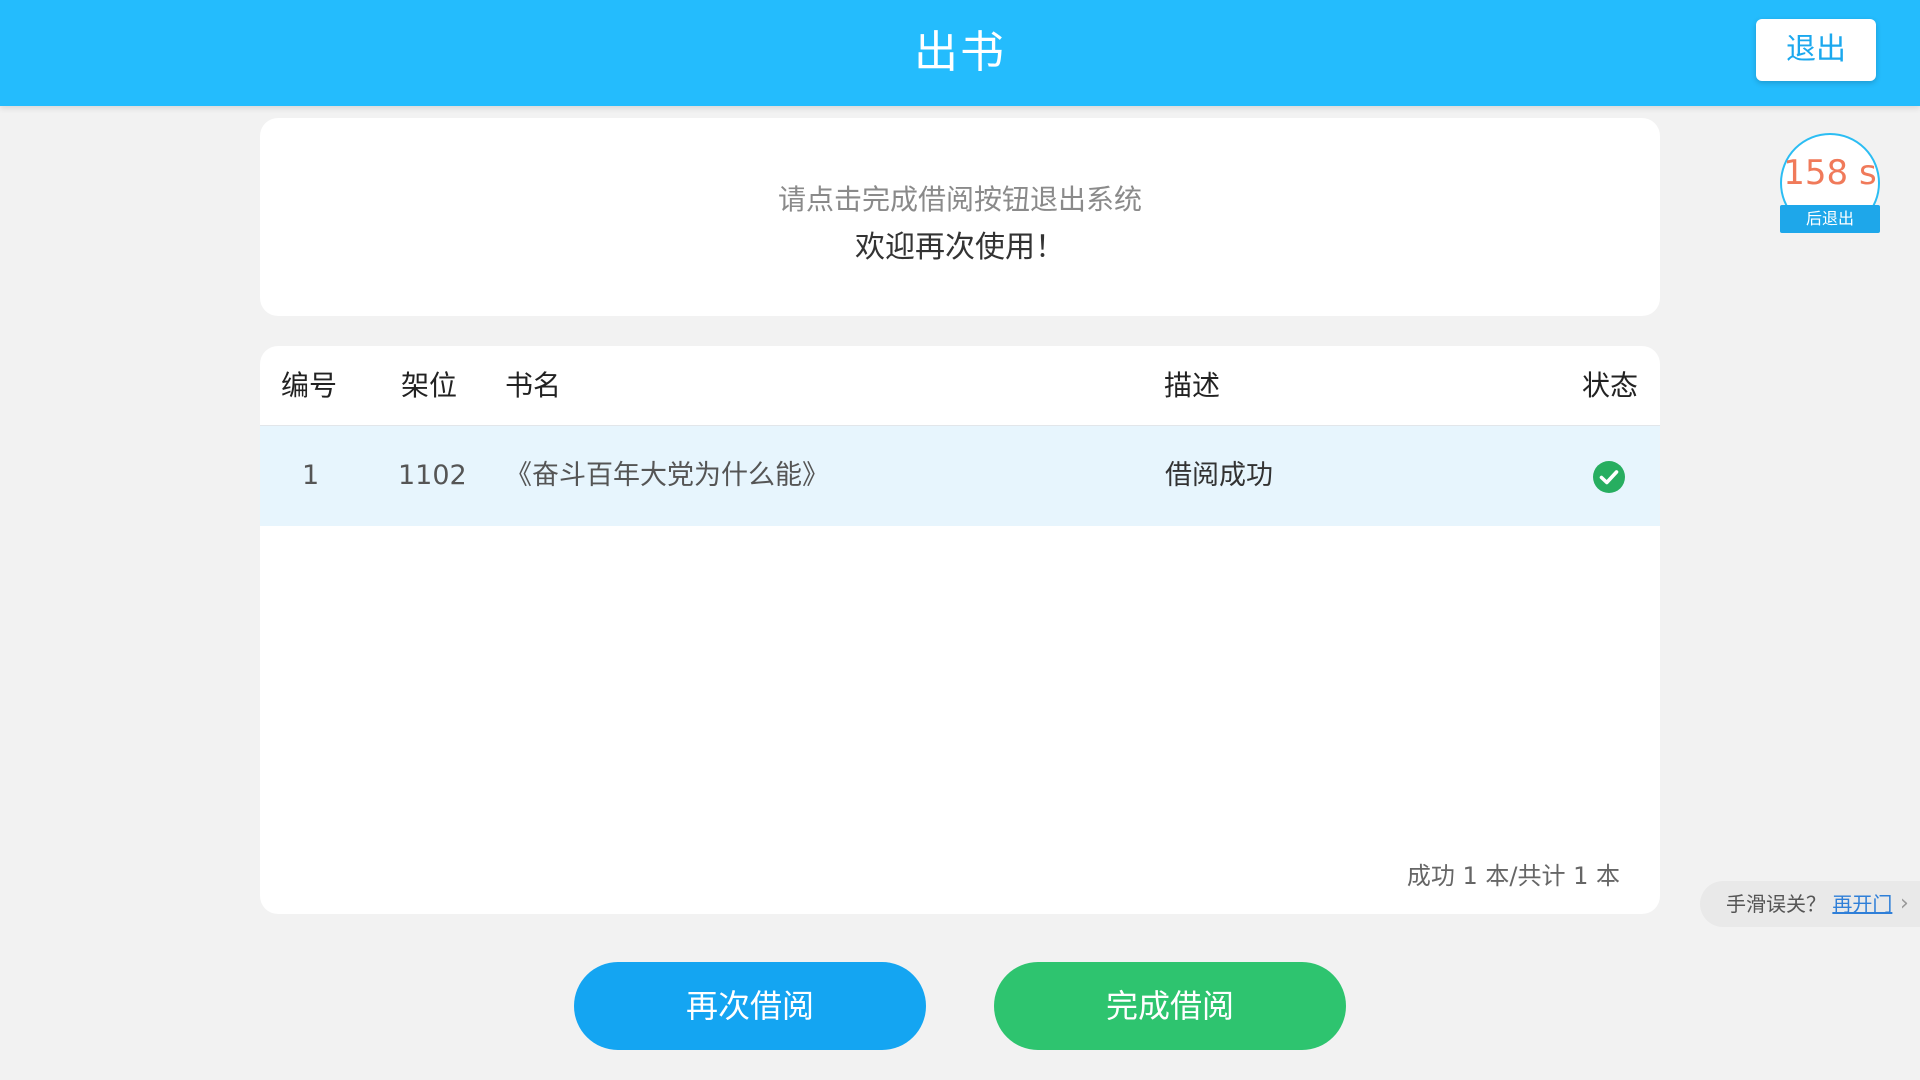  I want to click on reopen-door-bar: 手滑误关？ 再开门 ›, so click(1810, 904).